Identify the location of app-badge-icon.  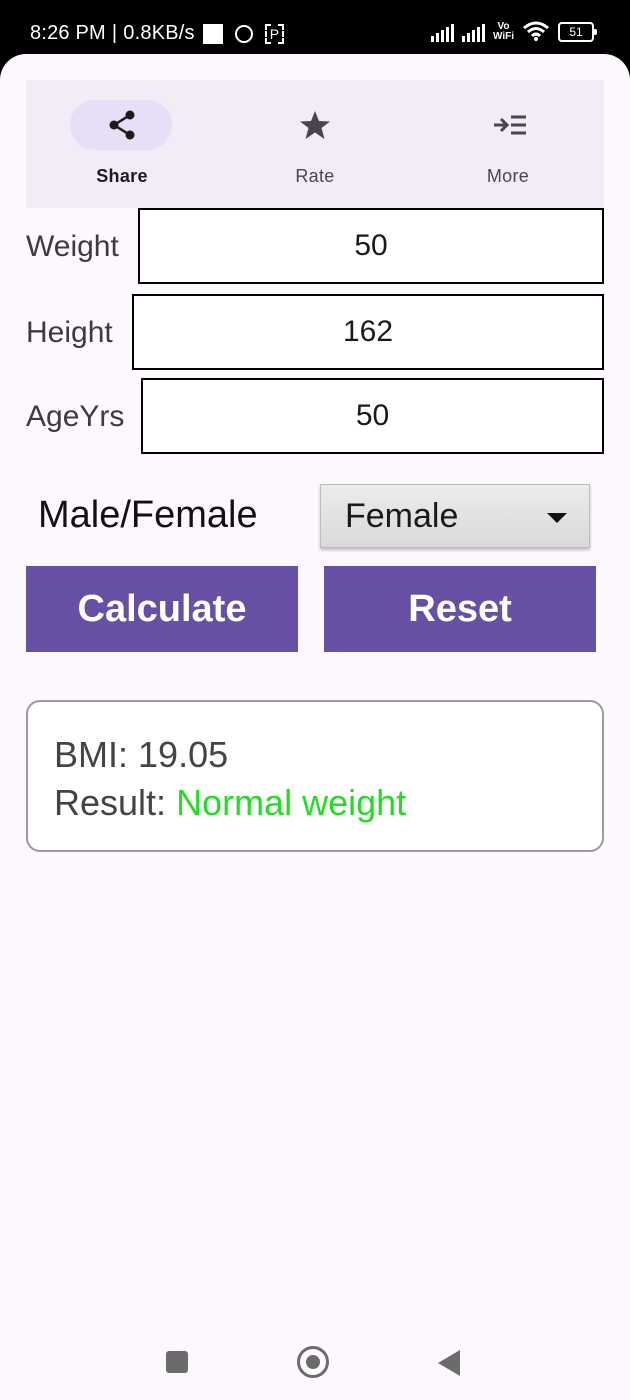
(243, 33).